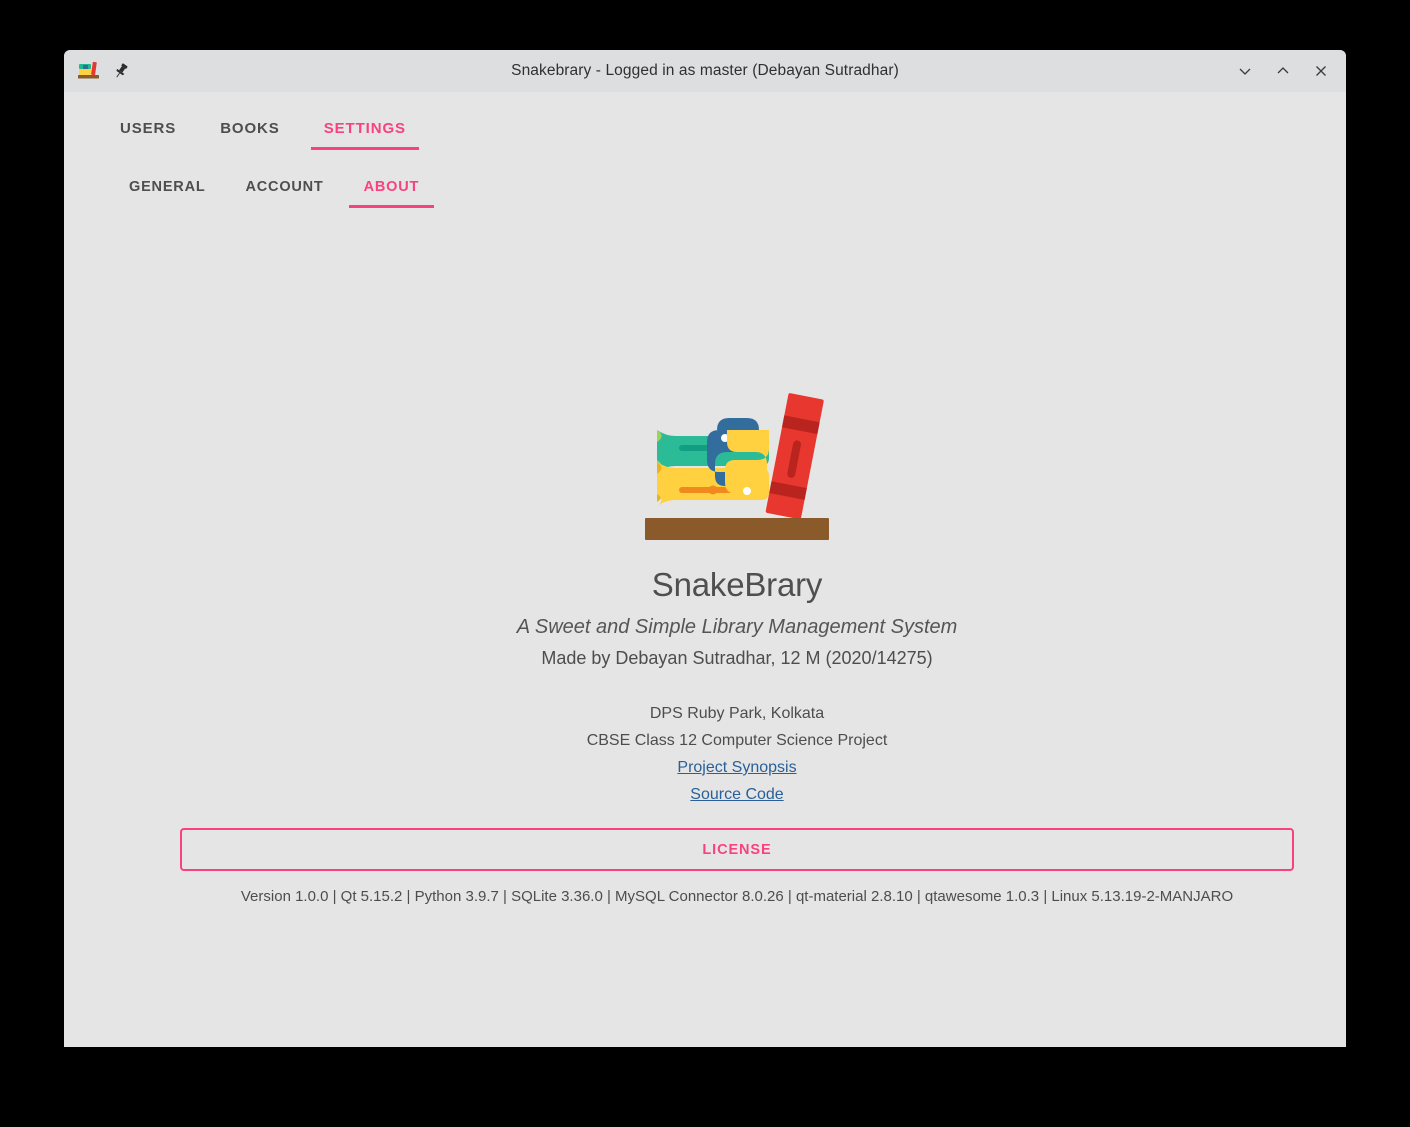  I want to click on tab-settings: SETTINGS, so click(365, 131).